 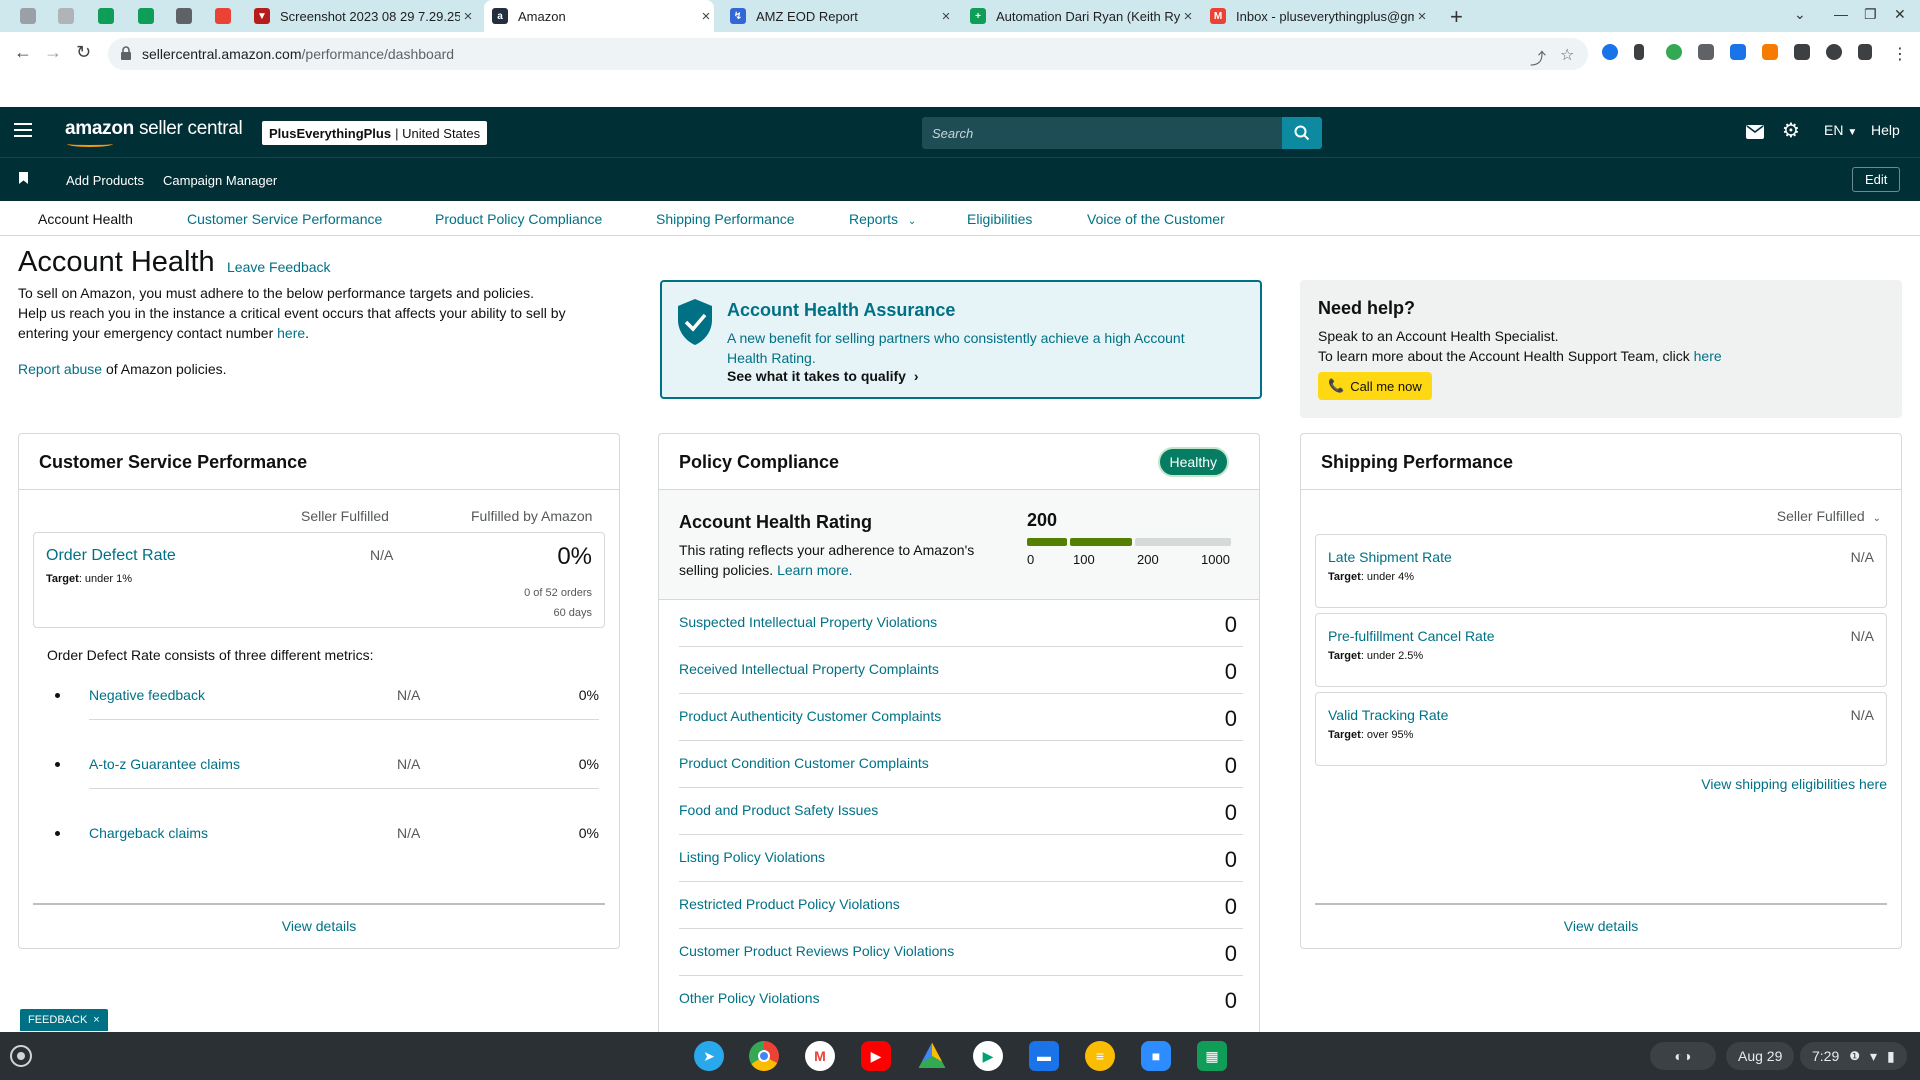 What do you see at coordinates (749, 998) in the screenshot?
I see `violation-link: Other Policy Violations` at bounding box center [749, 998].